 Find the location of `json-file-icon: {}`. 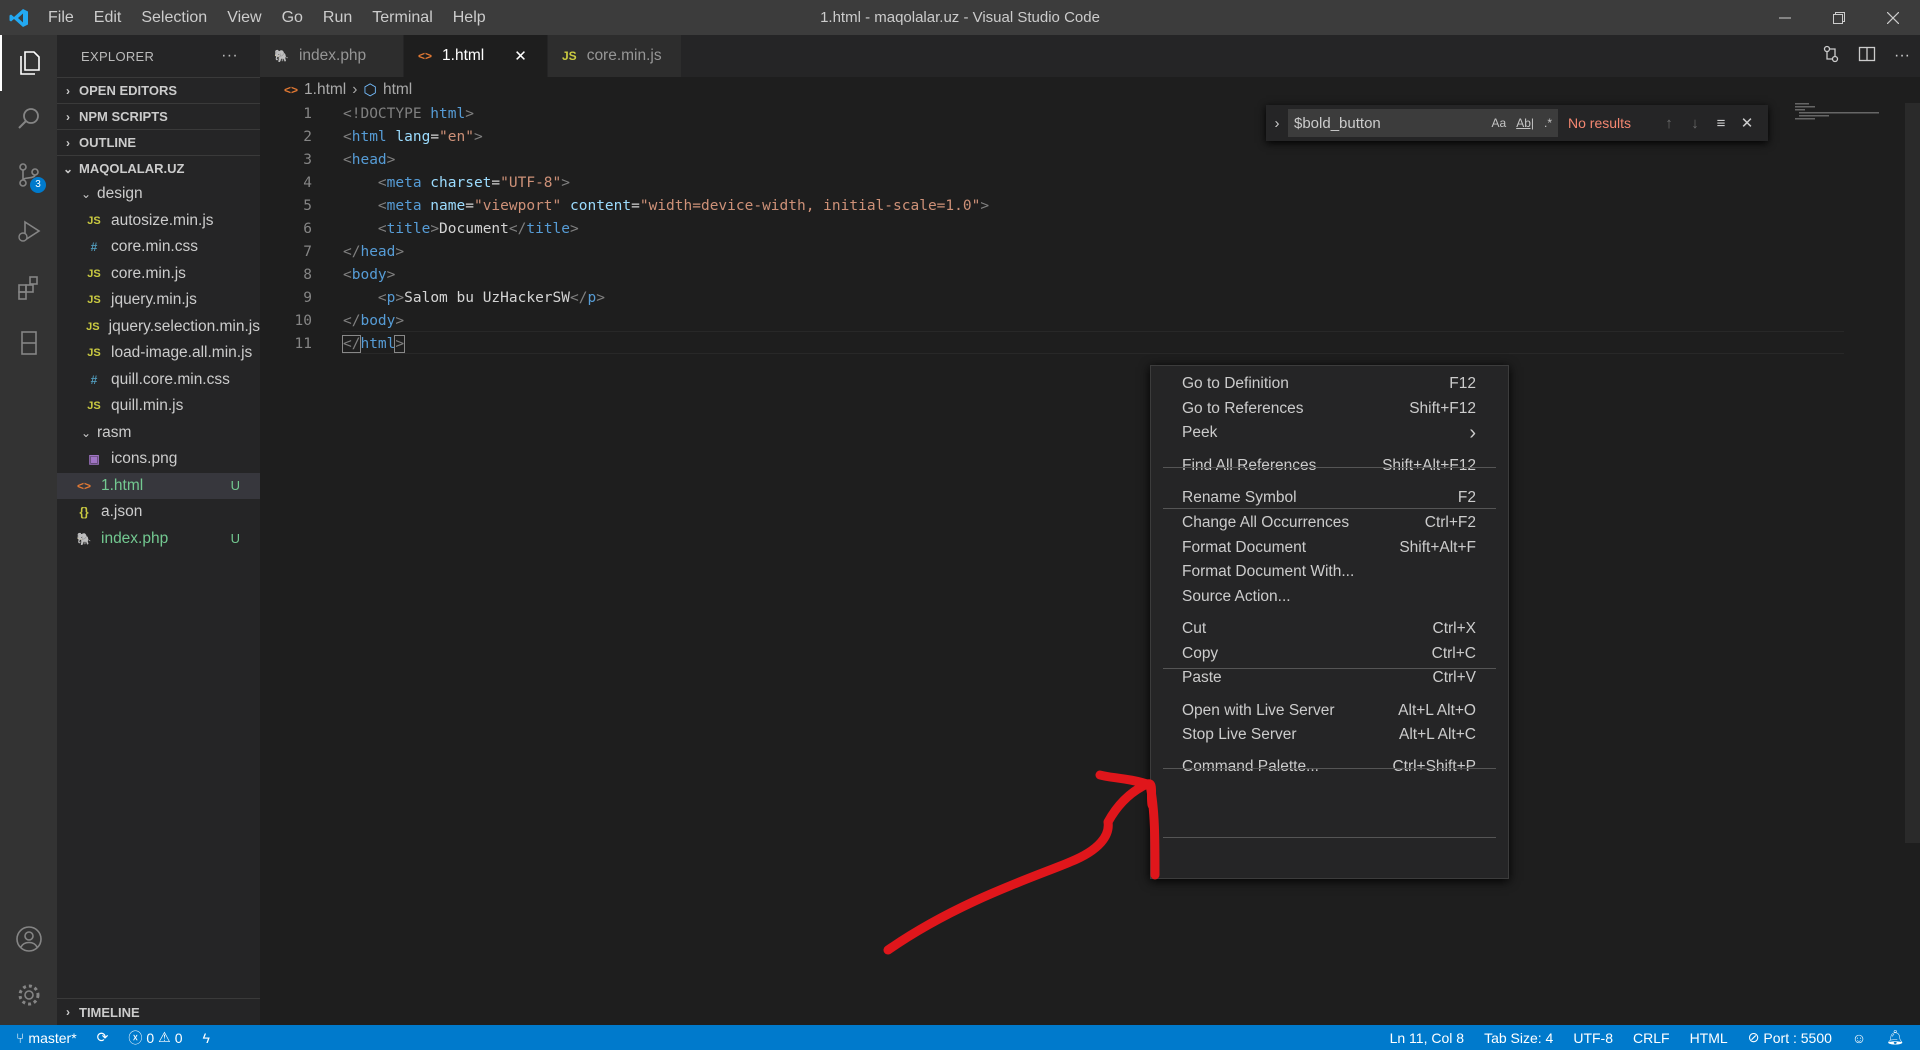

json-file-icon: {} is located at coordinates (84, 512).